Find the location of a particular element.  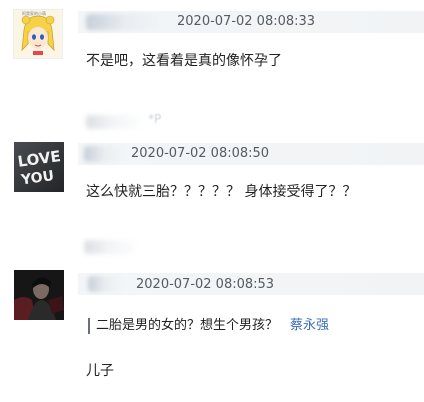

quoted-reply: 二胎是男的女的？想生个男孩？ 蔡永强 is located at coordinates (208, 326).